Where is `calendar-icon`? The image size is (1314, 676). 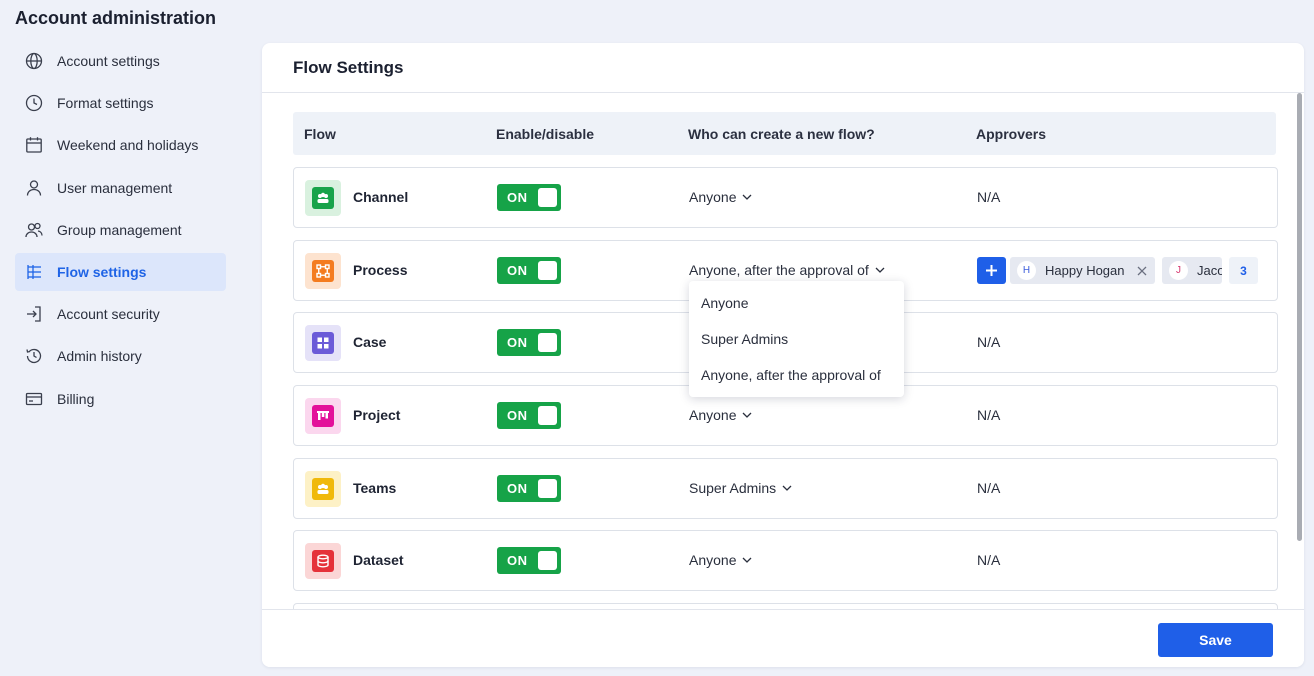 calendar-icon is located at coordinates (34, 145).